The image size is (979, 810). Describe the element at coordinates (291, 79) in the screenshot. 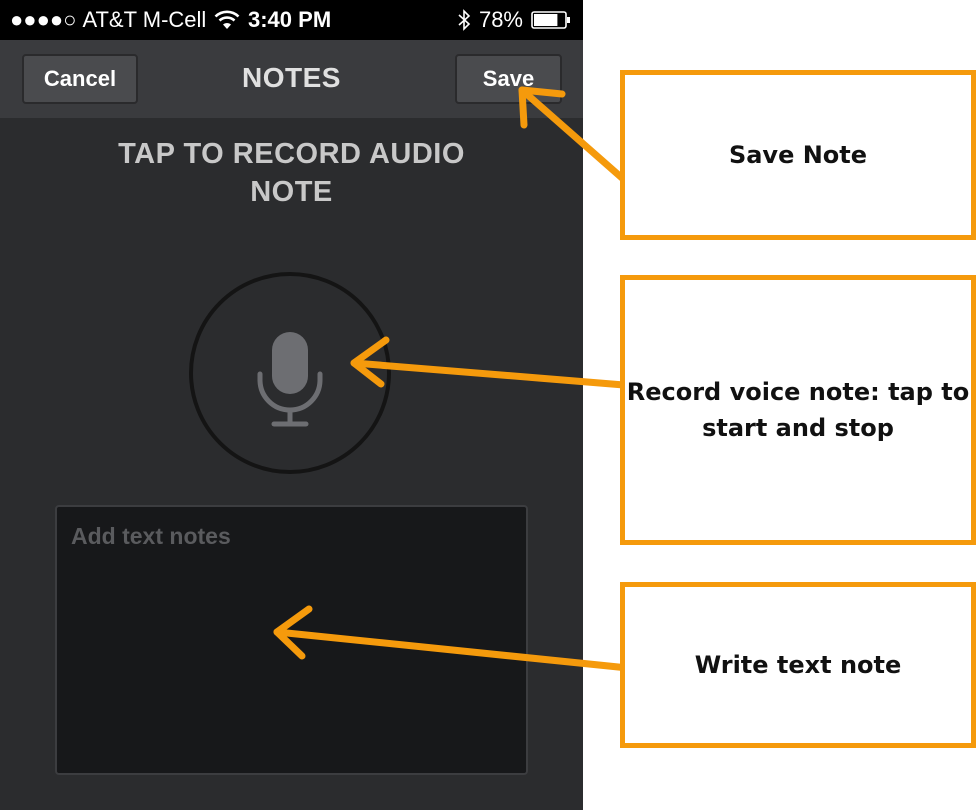

I see `navigation-bar: Cancel NOTES Save` at that location.